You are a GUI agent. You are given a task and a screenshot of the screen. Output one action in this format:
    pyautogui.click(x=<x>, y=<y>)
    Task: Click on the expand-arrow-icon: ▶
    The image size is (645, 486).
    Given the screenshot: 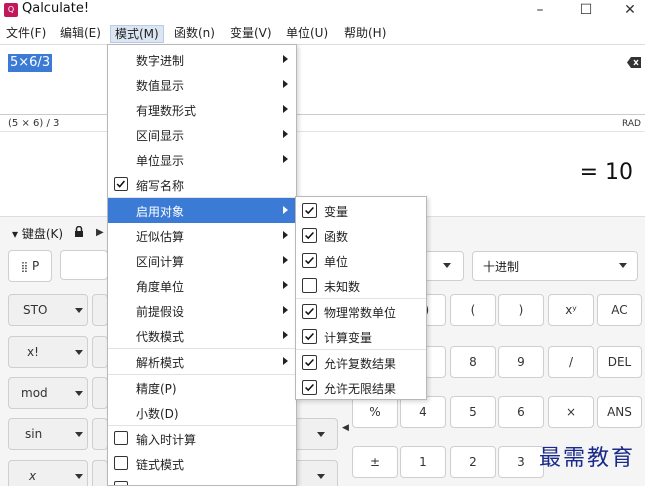 What is the action you would take?
    pyautogui.click(x=100, y=232)
    